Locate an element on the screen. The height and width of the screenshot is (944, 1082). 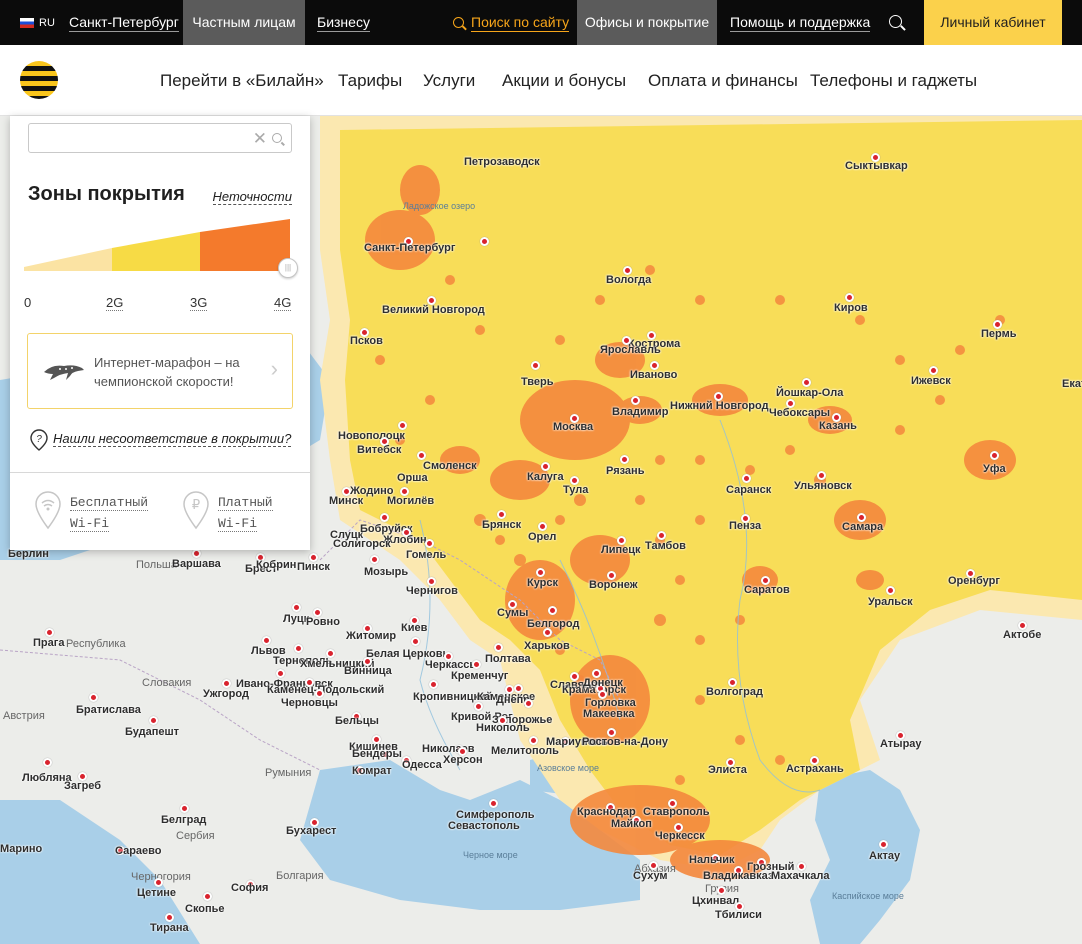
nav-promo-bonuses: Акции и бонусы is located at coordinates (564, 80).